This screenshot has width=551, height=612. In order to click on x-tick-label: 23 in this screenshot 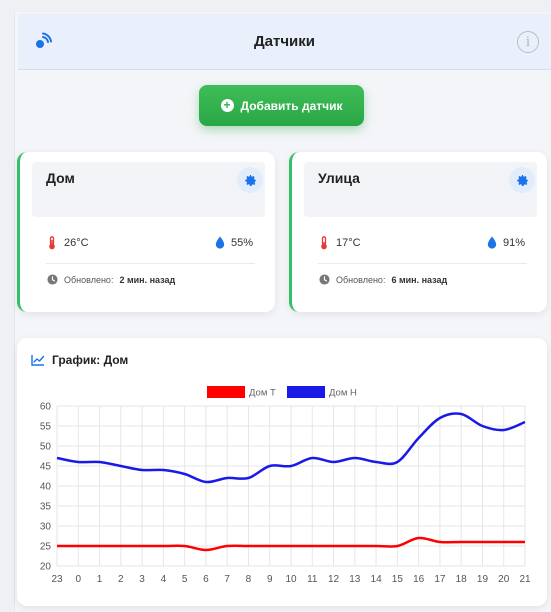, I will do `click(57, 579)`.